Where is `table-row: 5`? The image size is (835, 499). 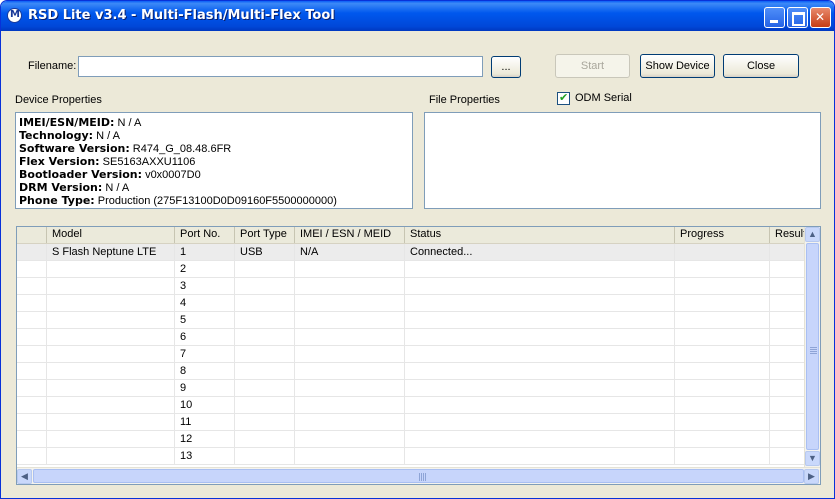 table-row: 5 is located at coordinates (413, 320).